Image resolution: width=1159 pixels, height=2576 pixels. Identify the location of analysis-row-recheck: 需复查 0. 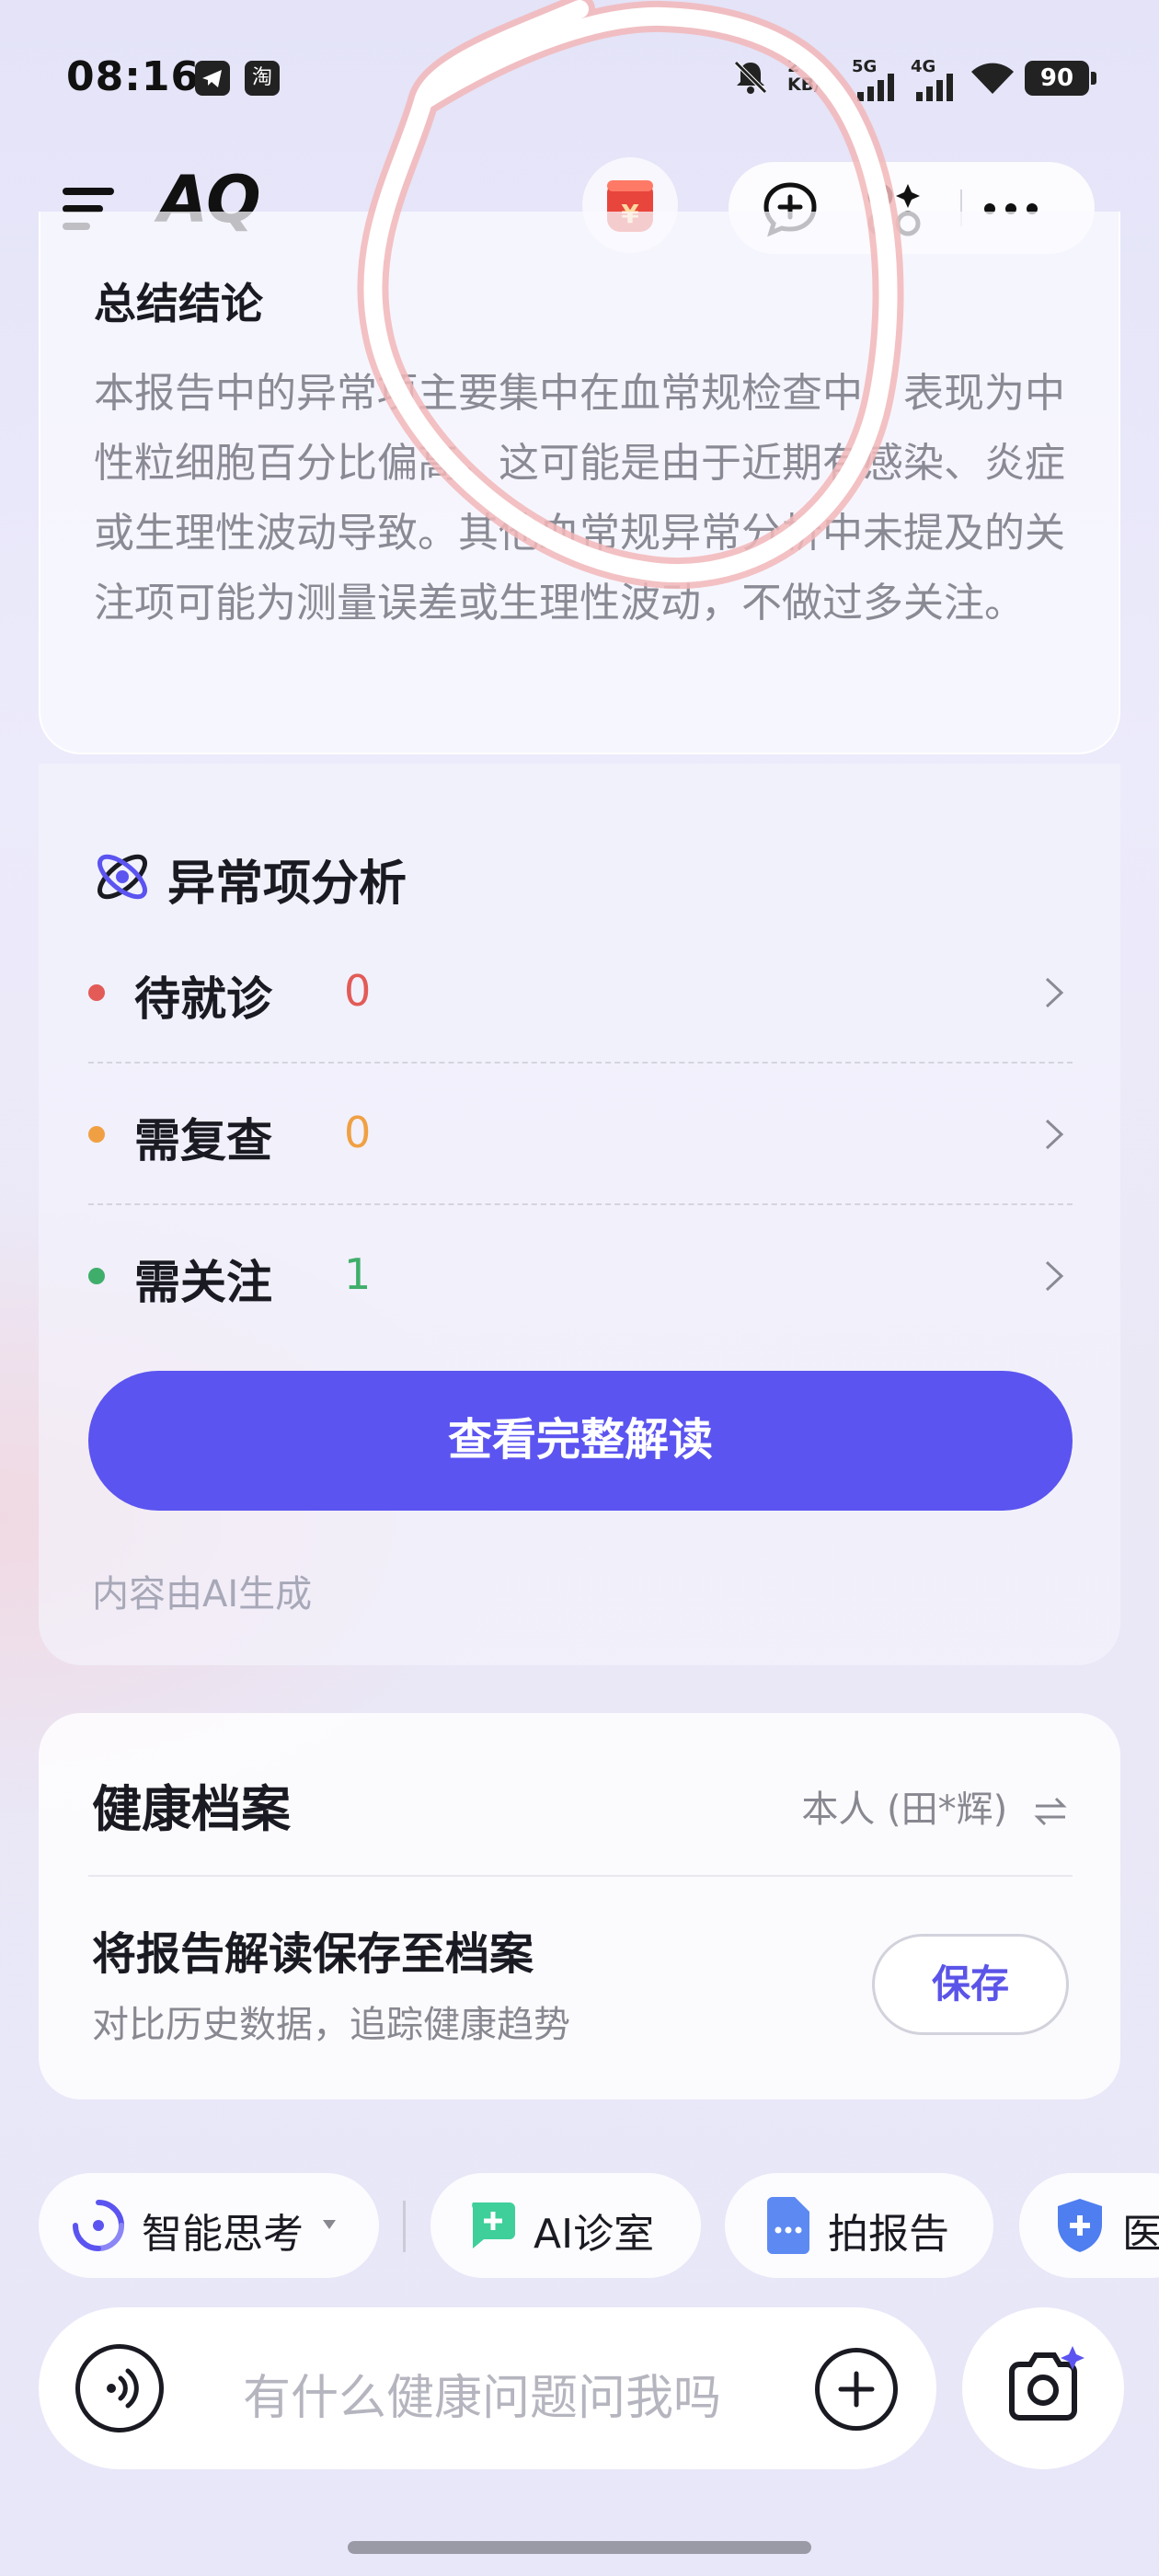
(580, 1134).